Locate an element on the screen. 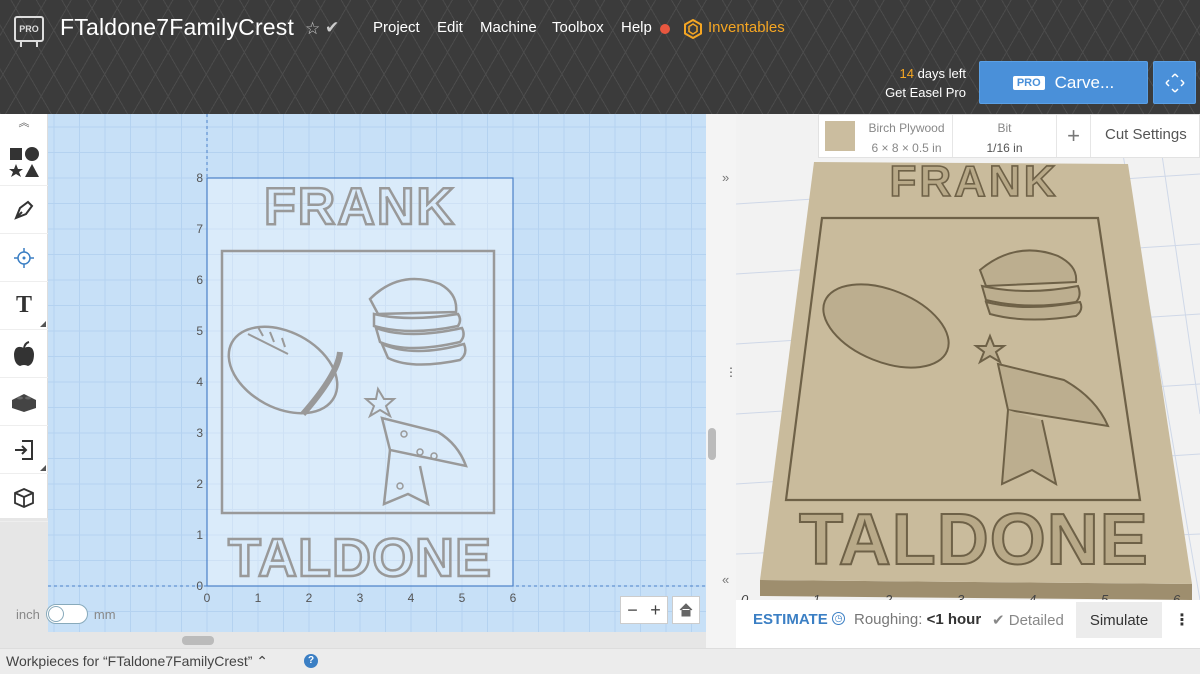 This screenshot has height=674, width=1200. unit-toggle: inch mm is located at coordinates (66, 614).